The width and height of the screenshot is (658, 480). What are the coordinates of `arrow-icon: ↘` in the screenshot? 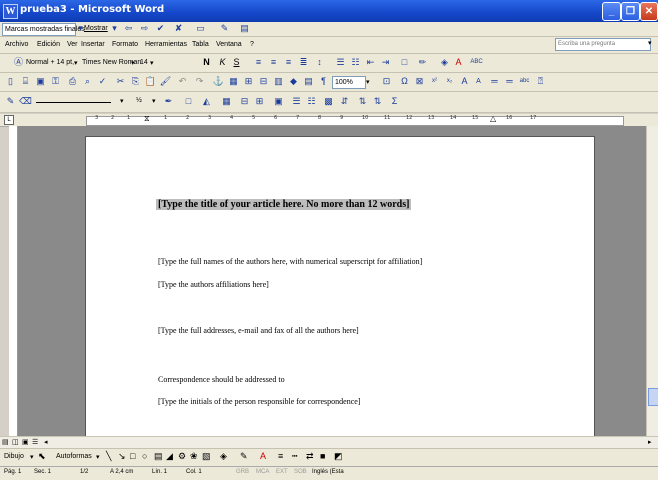 It's located at (122, 456).